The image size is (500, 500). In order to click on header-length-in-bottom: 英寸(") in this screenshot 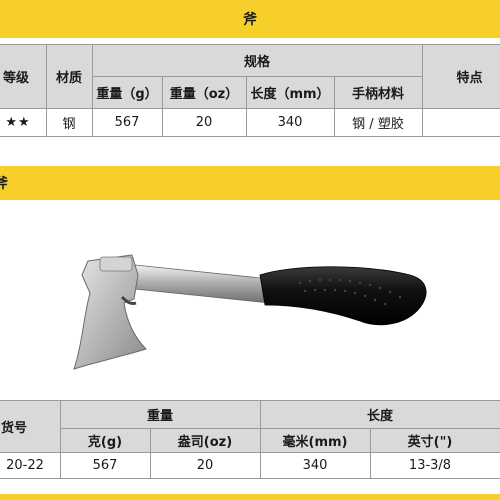, I will do `click(430, 442)`.